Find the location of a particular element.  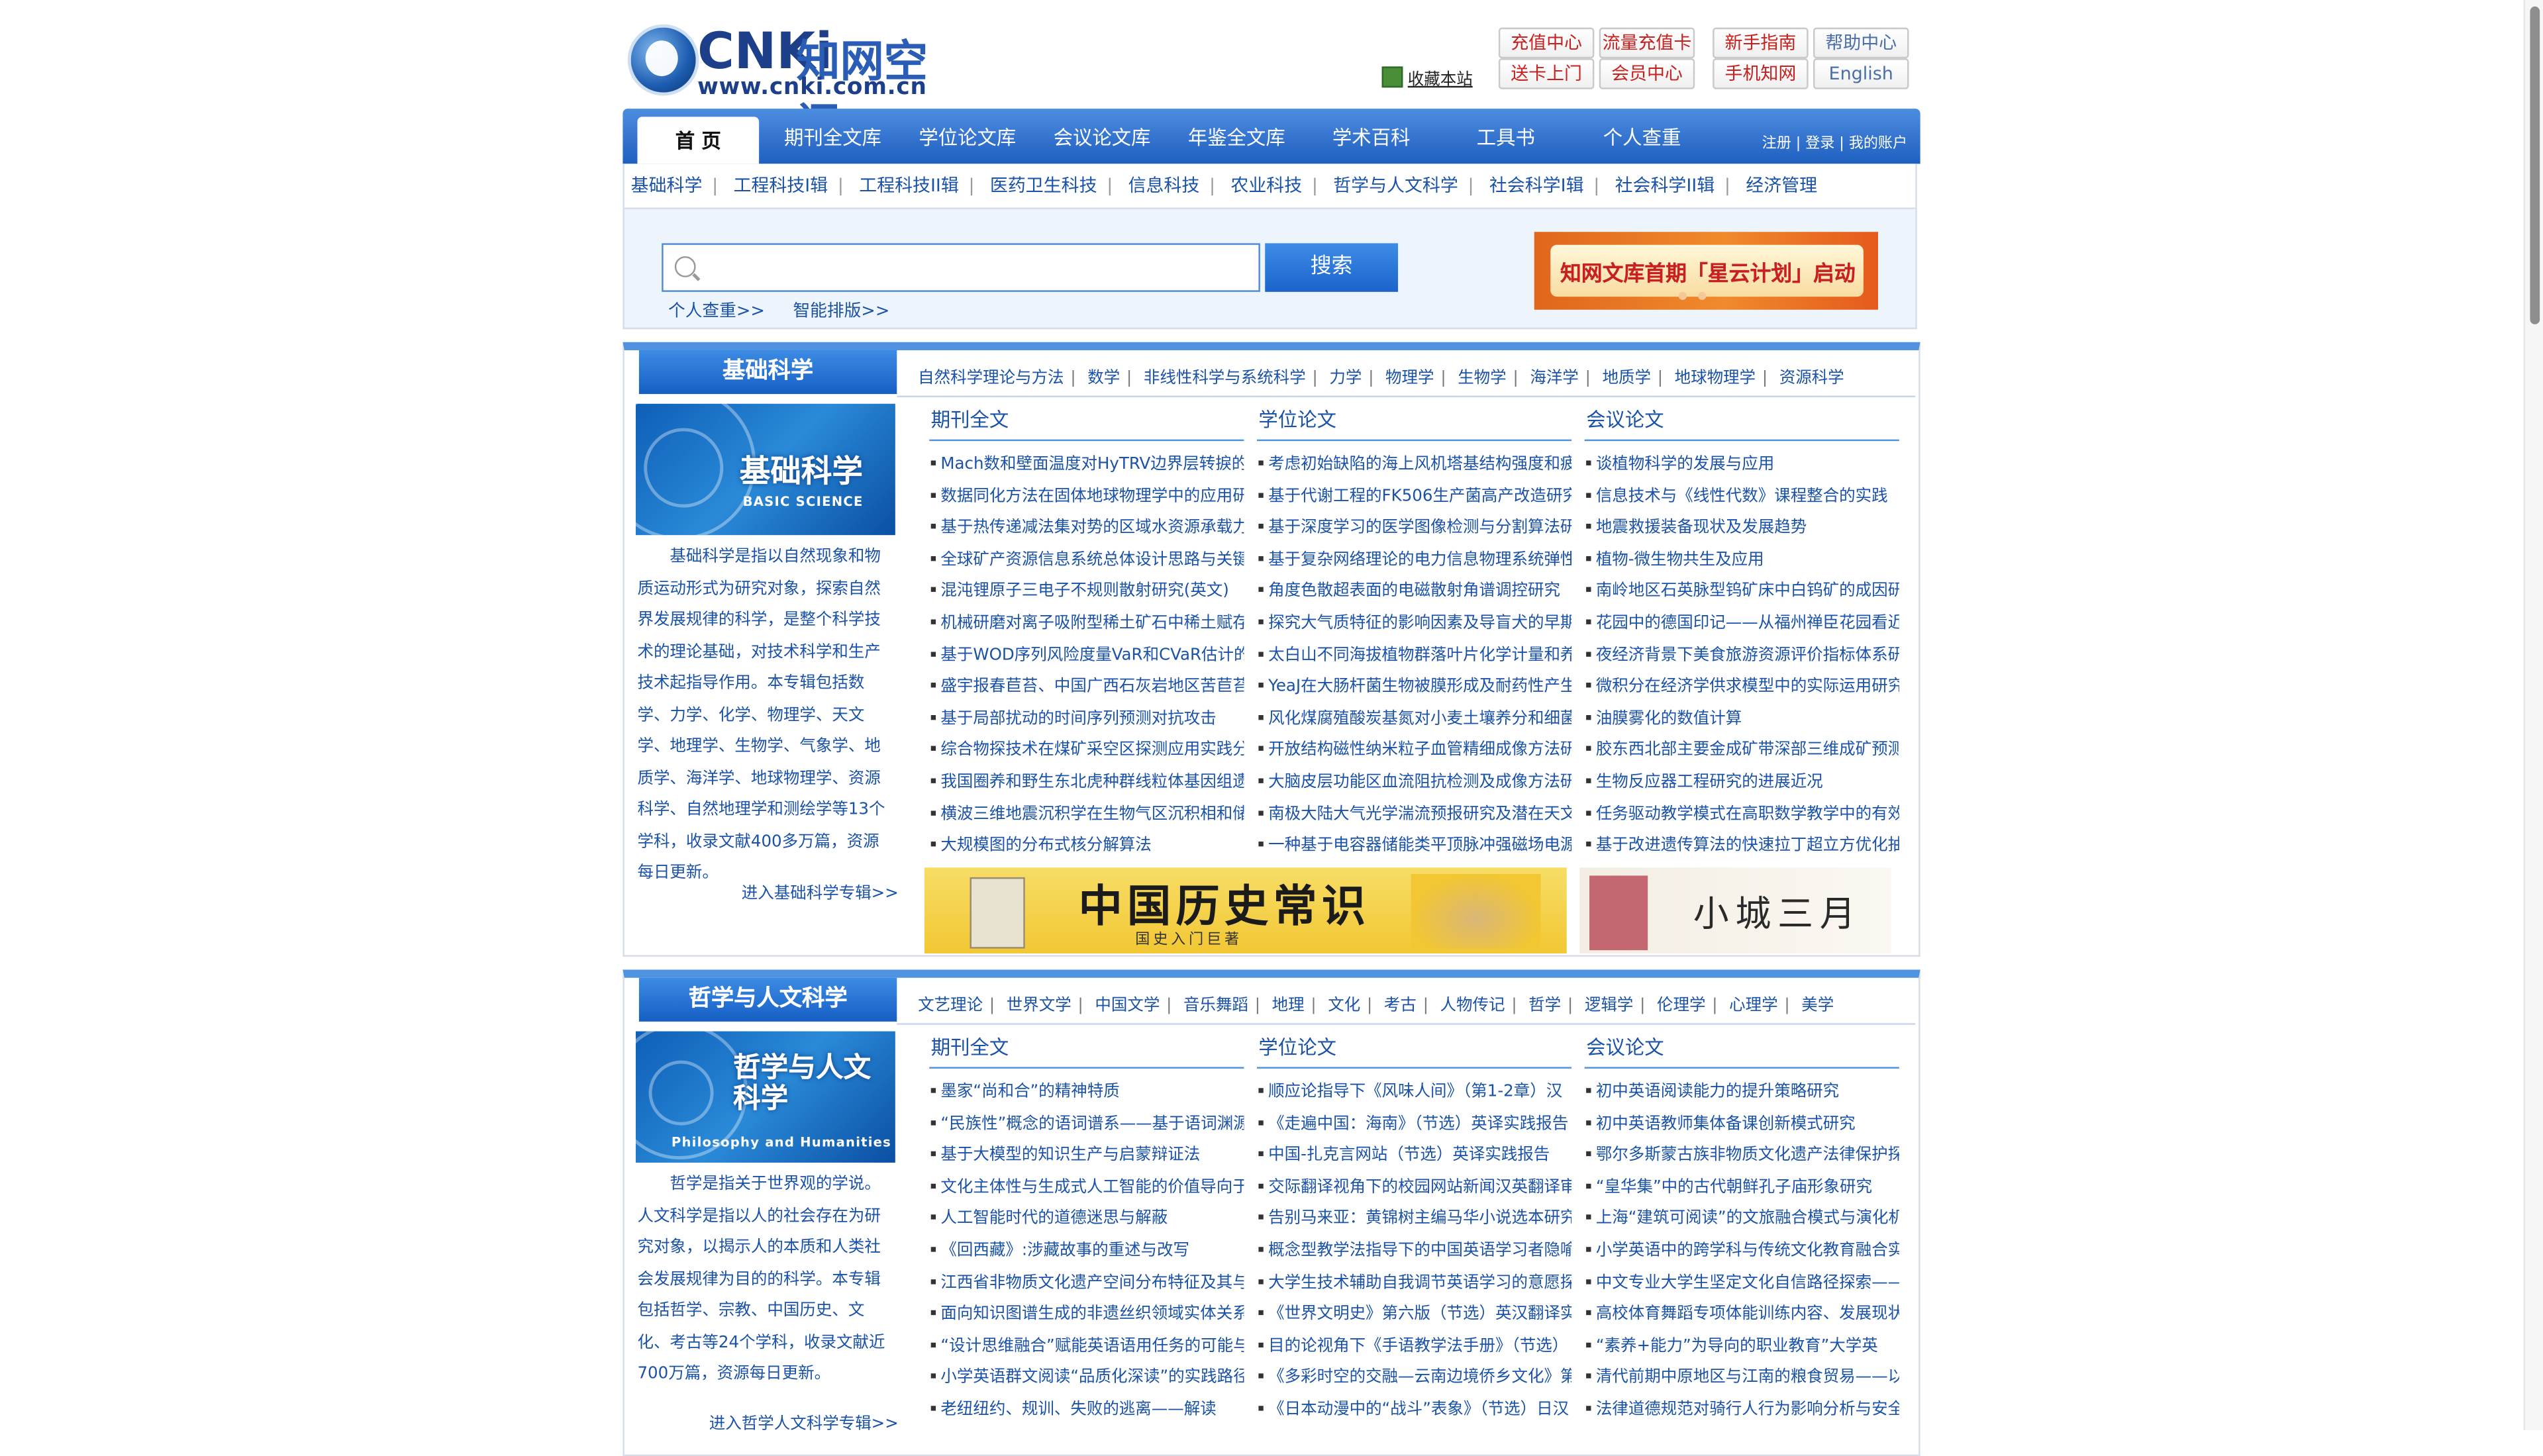

mobile-cnki-button: 手机知网 is located at coordinates (1761, 73).